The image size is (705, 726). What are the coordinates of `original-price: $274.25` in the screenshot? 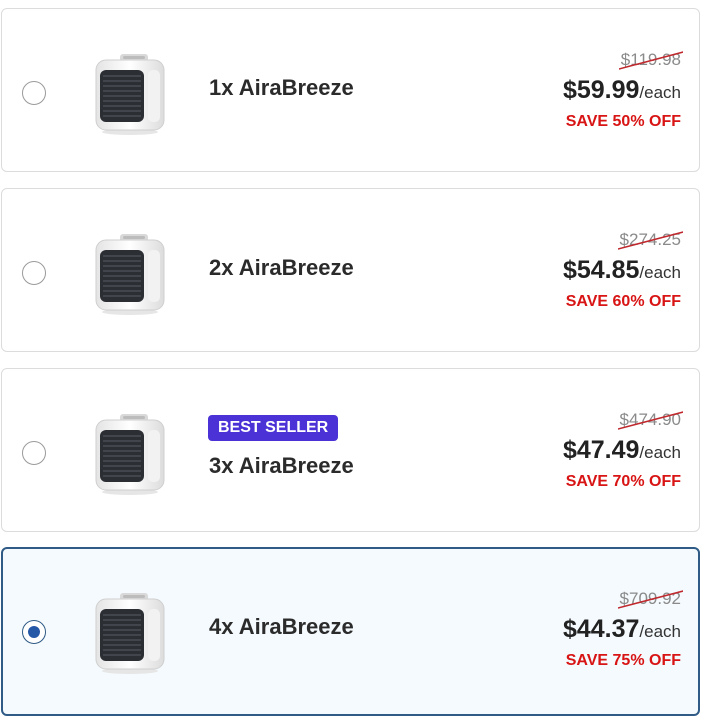 It's located at (650, 240).